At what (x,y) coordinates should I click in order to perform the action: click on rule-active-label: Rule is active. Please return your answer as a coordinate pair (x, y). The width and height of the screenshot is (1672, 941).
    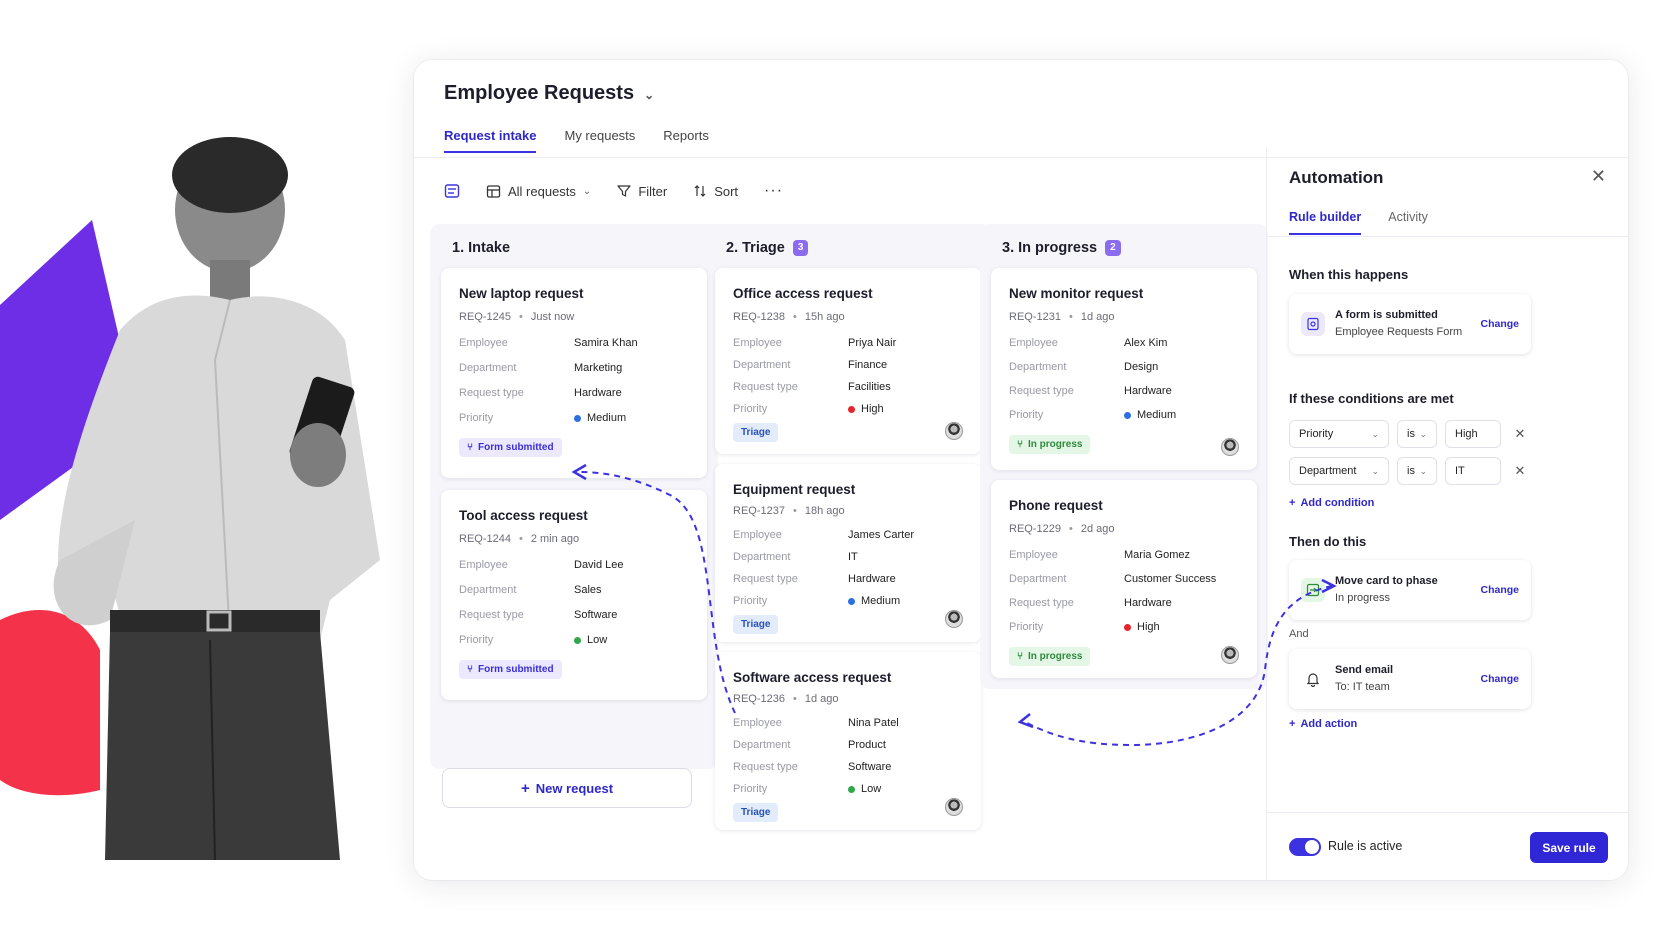
    Looking at the image, I should click on (1365, 846).